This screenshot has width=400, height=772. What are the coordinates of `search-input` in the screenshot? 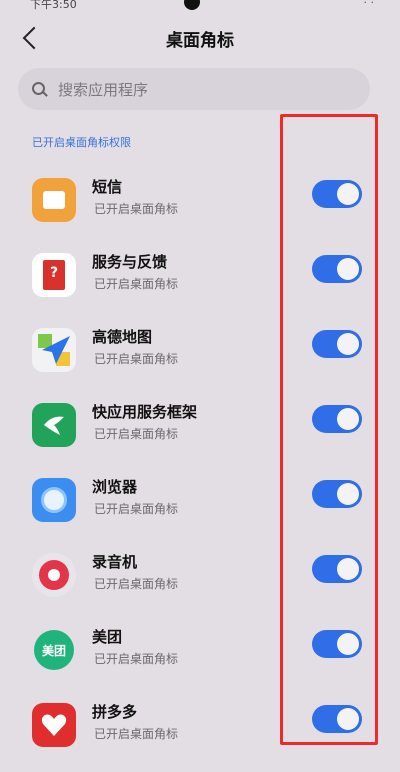 It's located at (208, 90).